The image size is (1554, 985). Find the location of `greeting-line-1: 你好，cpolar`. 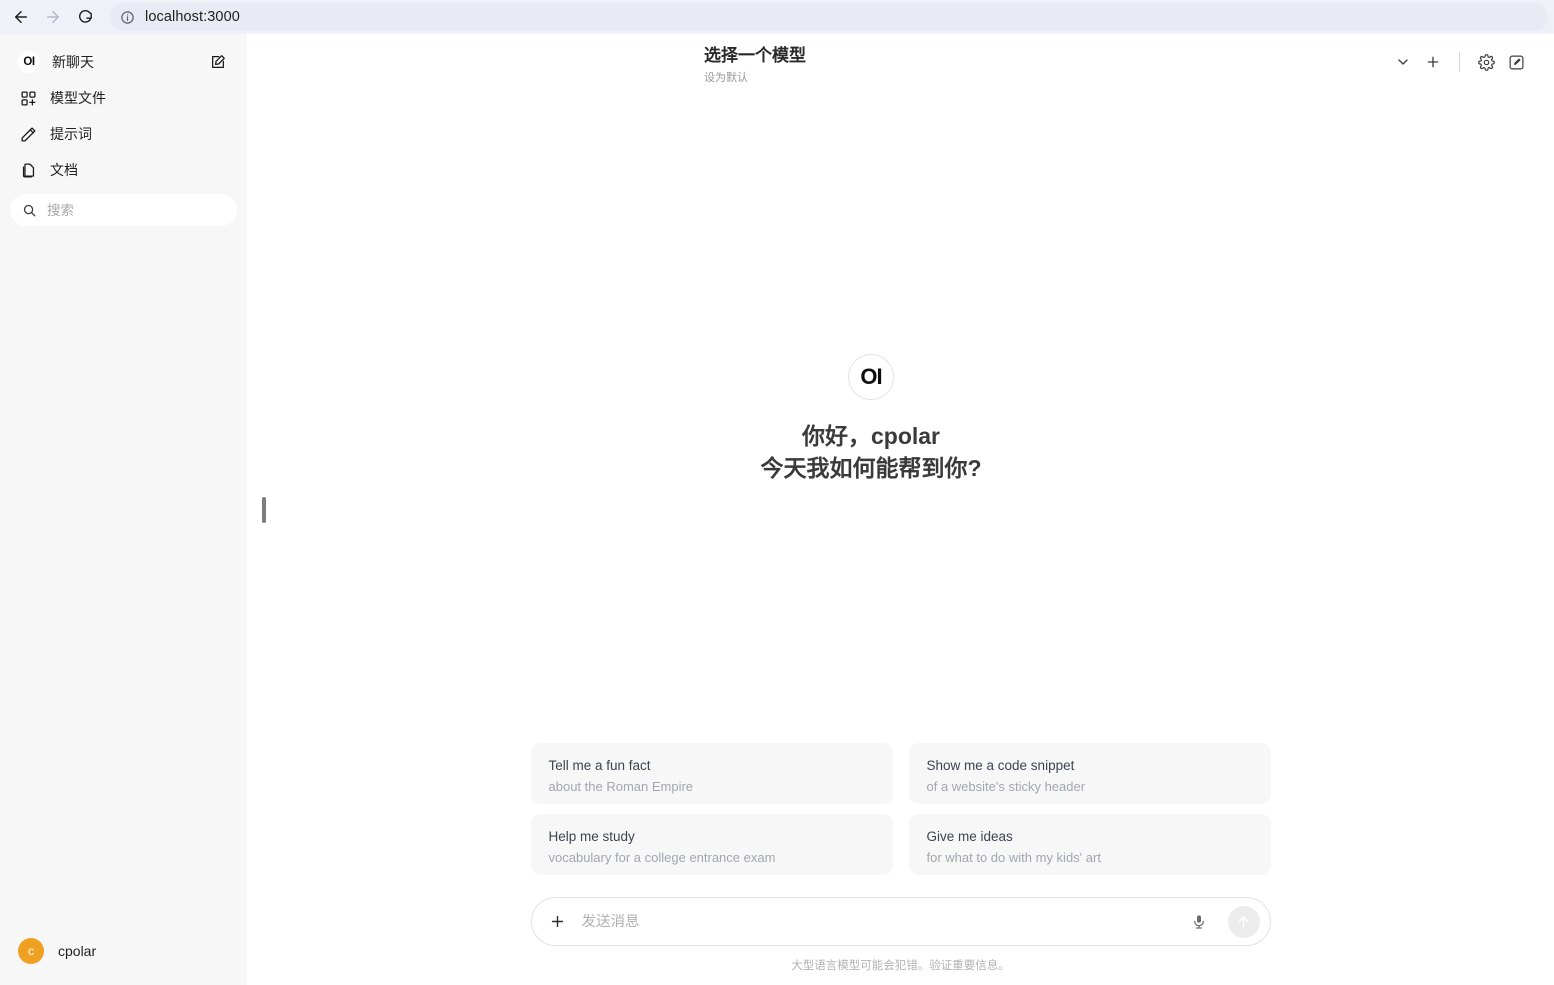

greeting-line-1: 你好，cpolar is located at coordinates (871, 436).